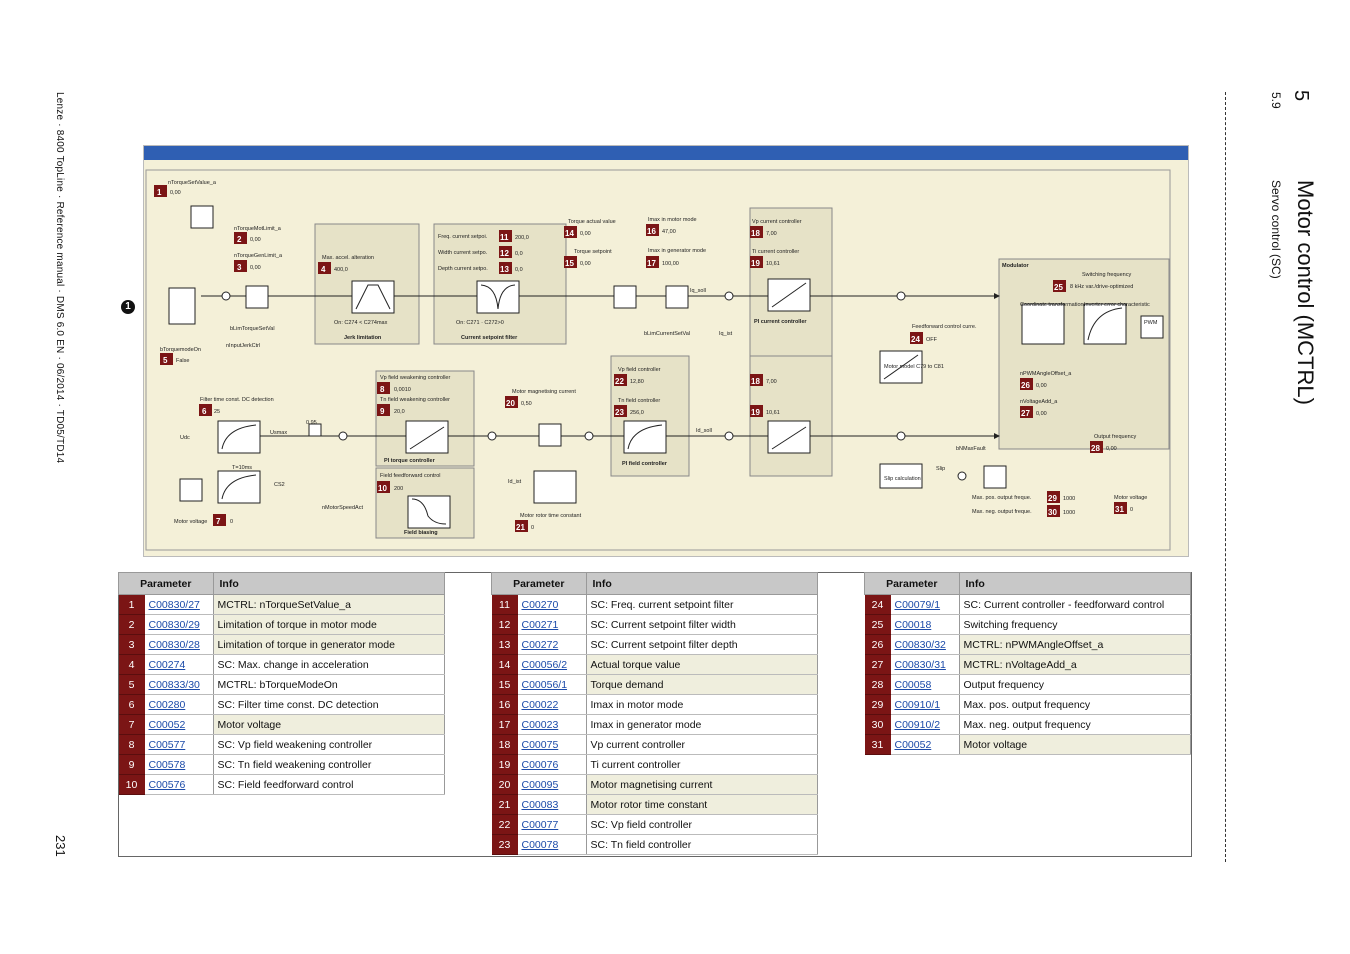 The width and height of the screenshot is (1350, 954). I want to click on row-number: 1, so click(131, 604).